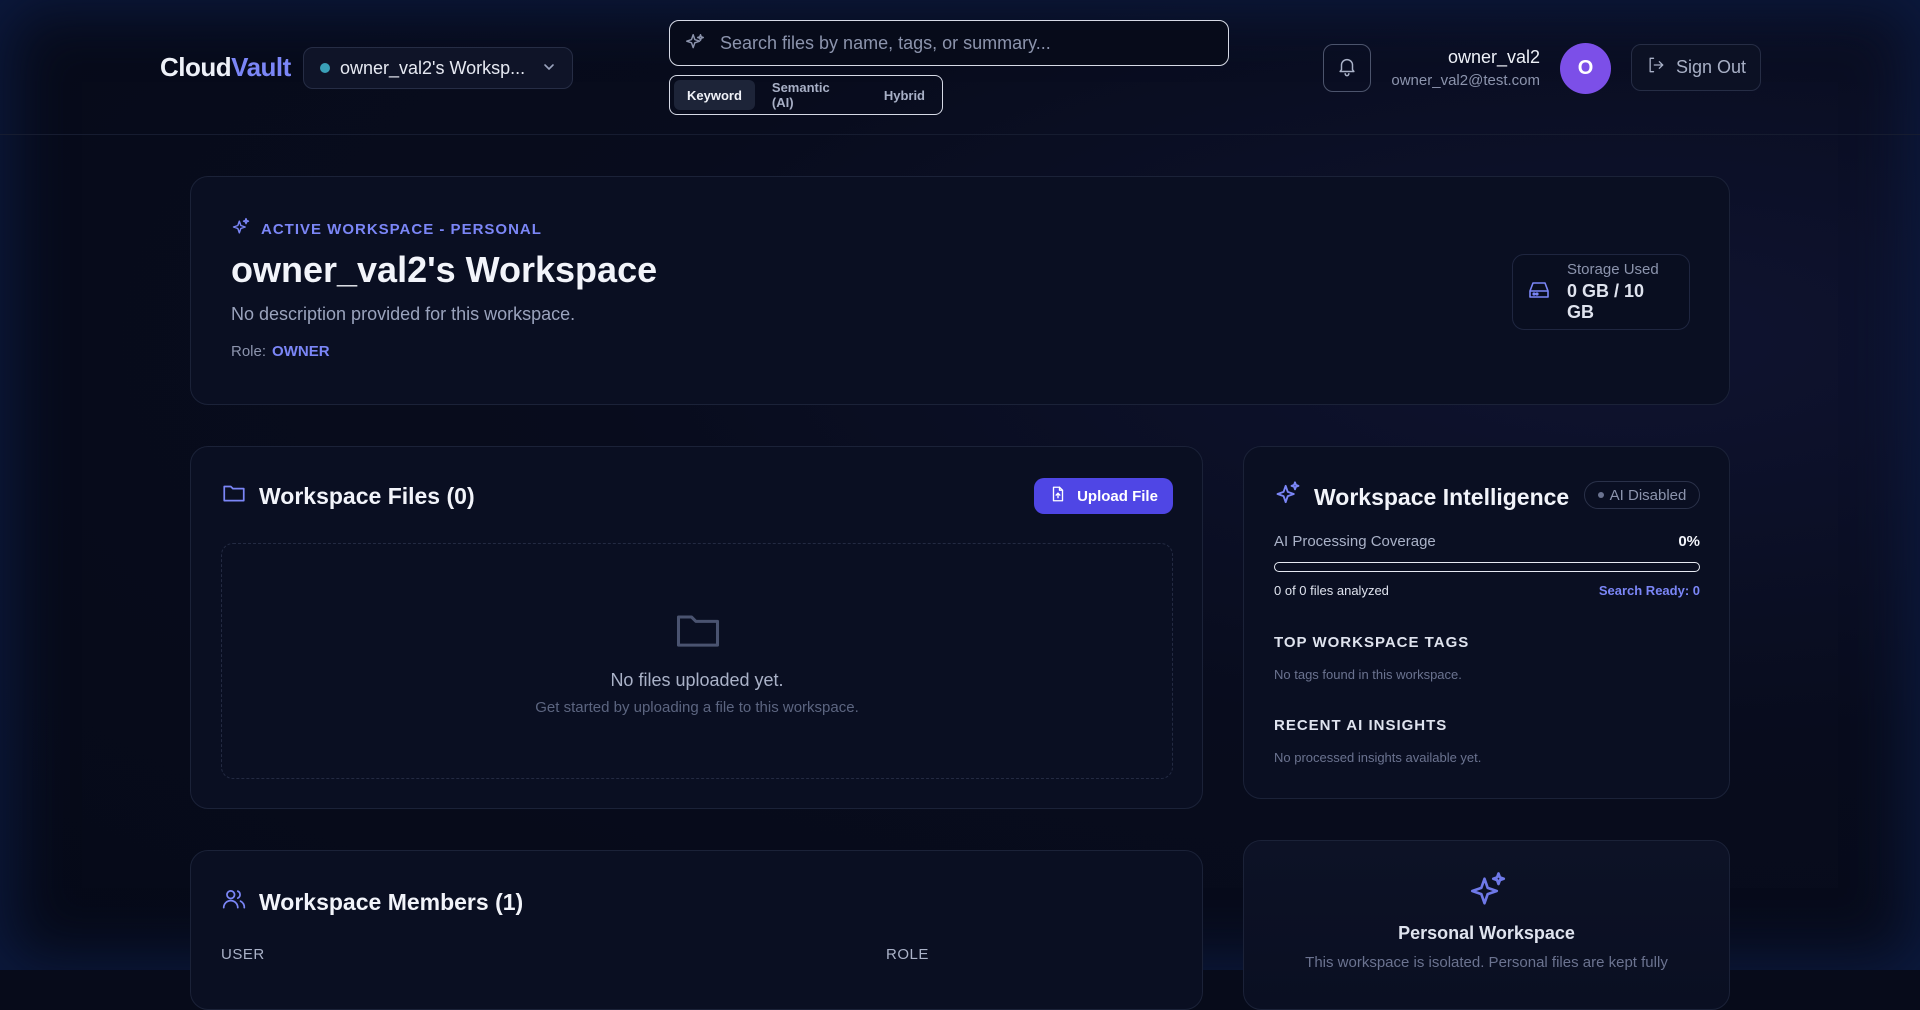 Image resolution: width=1920 pixels, height=1010 pixels. Describe the element at coordinates (697, 680) in the screenshot. I see `empty-files-title: No files uploaded yet.` at that location.